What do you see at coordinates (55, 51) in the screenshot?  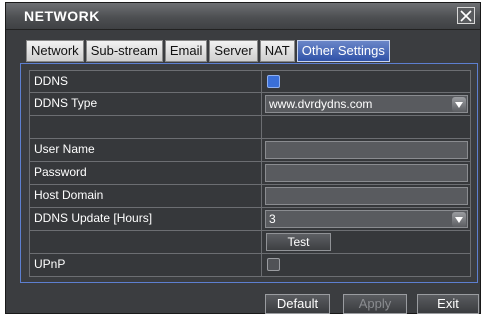 I see `tab-network: Network` at bounding box center [55, 51].